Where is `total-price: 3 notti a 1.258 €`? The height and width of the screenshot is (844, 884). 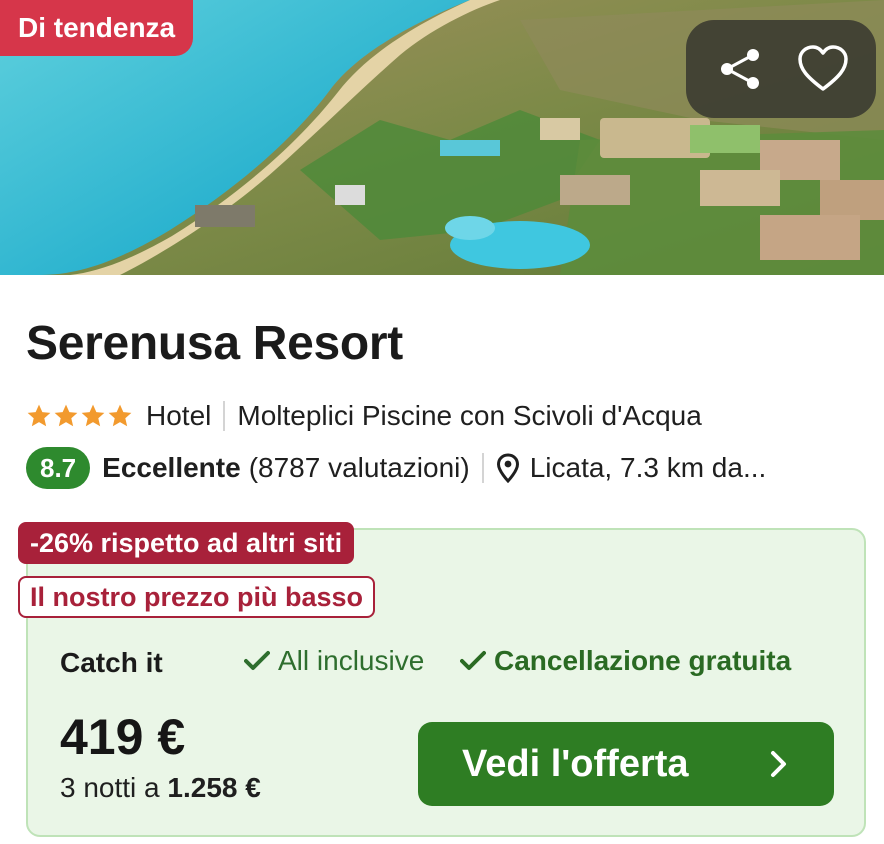 total-price: 3 notti a 1.258 € is located at coordinates (160, 788).